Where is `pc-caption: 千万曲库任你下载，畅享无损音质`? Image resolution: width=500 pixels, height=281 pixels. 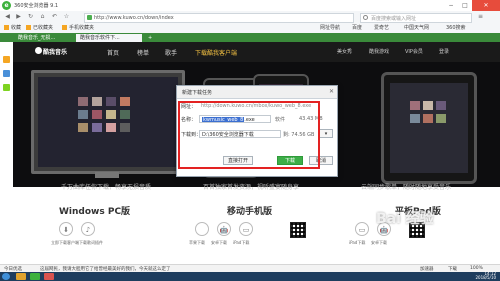
pc-caption: 千万曲库任你下载，畅享无损音质 is located at coordinates (106, 187).